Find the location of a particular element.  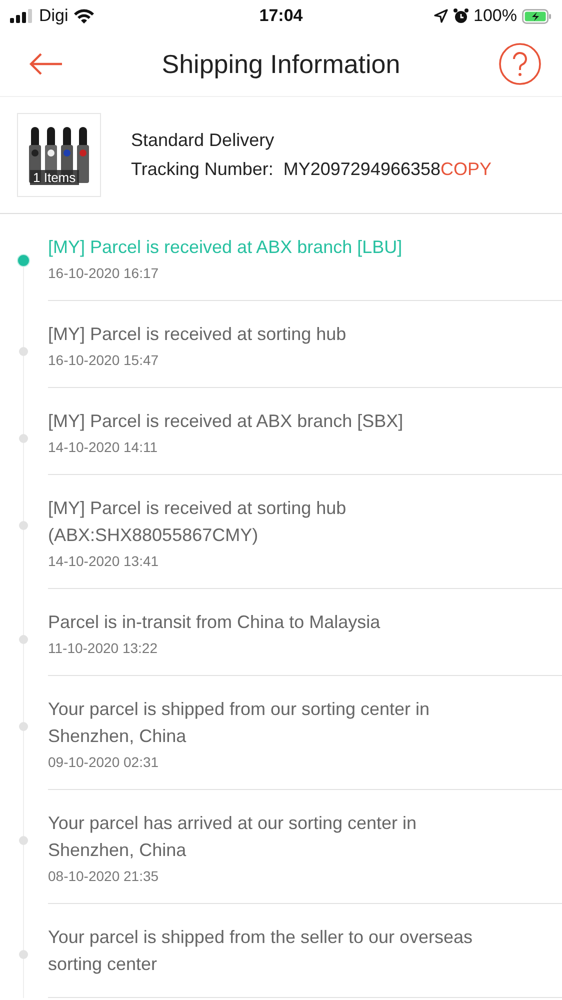

event-time: 08-10-2020 21:35 is located at coordinates (104, 876).